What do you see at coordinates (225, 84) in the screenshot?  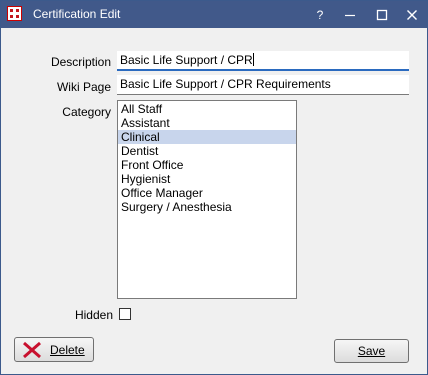 I see `wiki-page-value: Basic Life Support / CPR Requirements` at bounding box center [225, 84].